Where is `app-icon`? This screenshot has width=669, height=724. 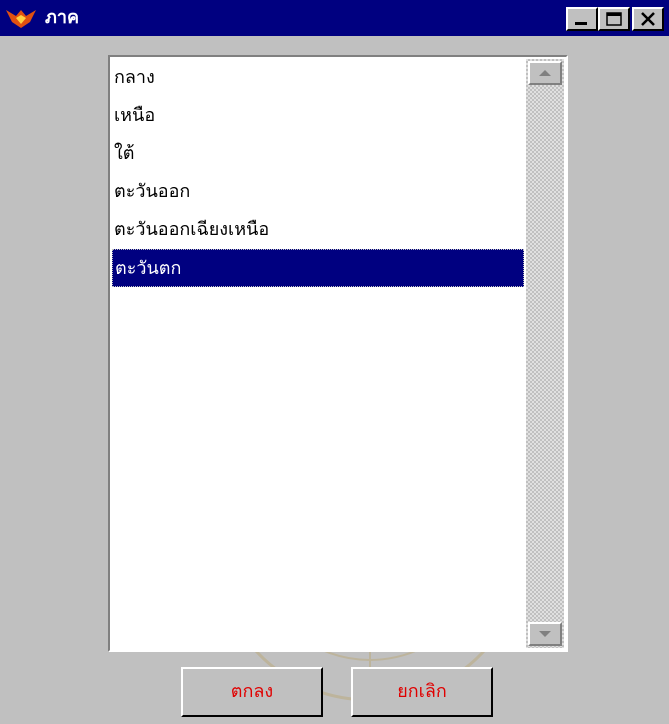 app-icon is located at coordinates (21, 18).